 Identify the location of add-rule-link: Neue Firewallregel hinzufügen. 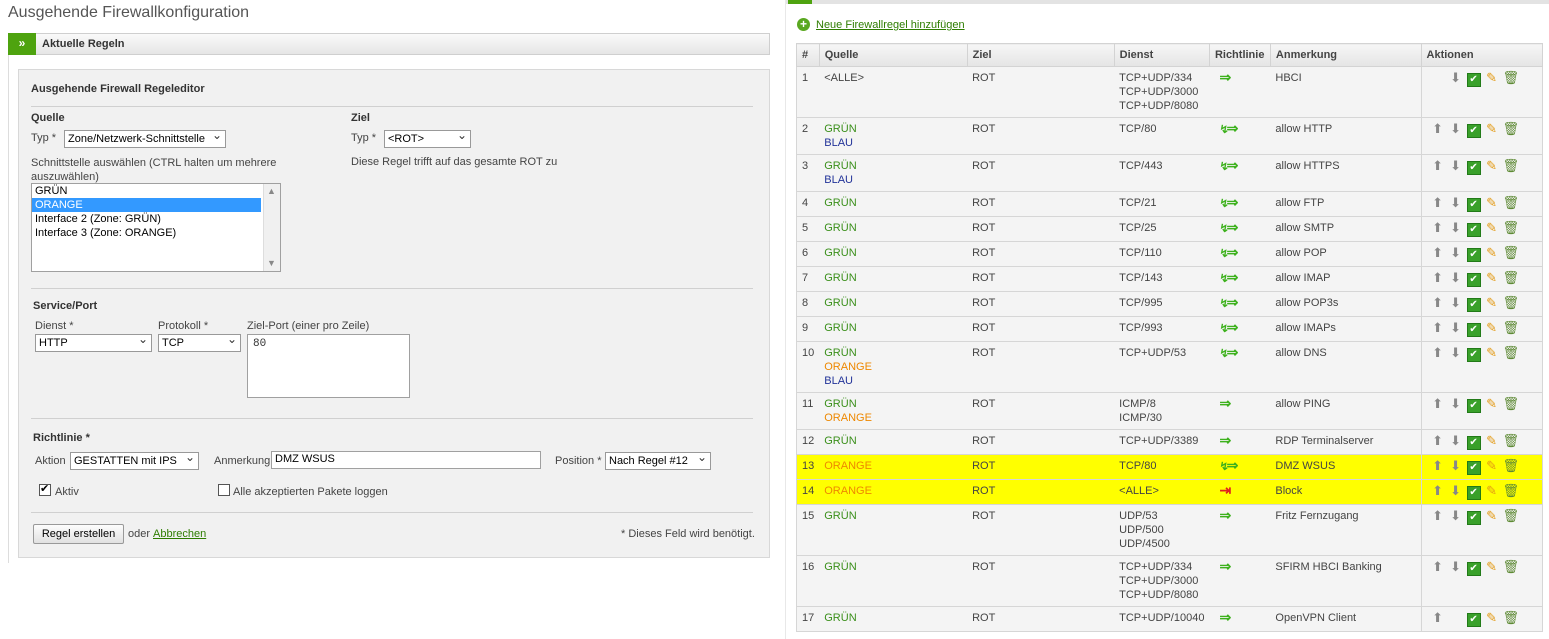
(890, 25).